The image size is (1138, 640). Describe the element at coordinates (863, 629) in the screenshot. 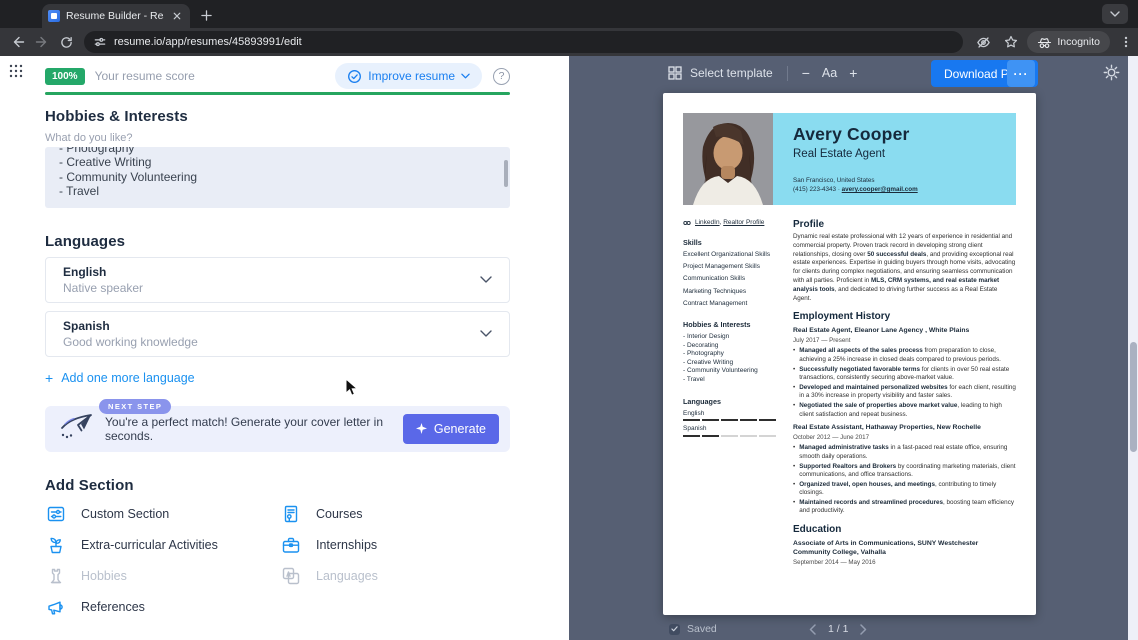

I see `next-page-icon` at that location.